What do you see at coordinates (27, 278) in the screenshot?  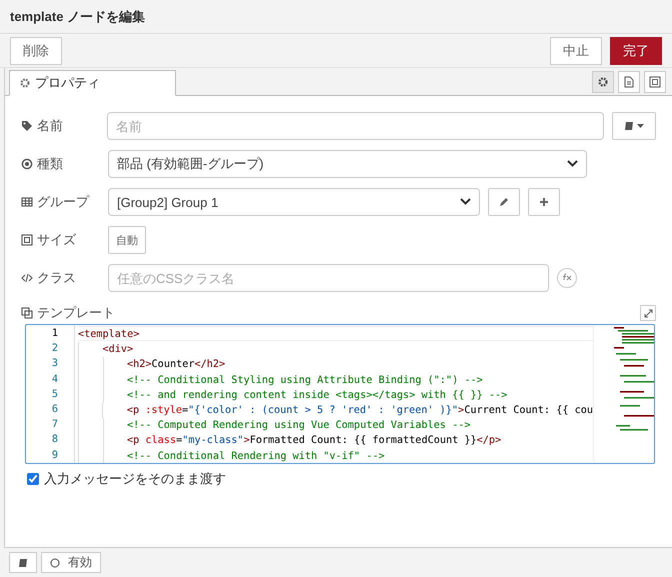 I see `code-icon` at bounding box center [27, 278].